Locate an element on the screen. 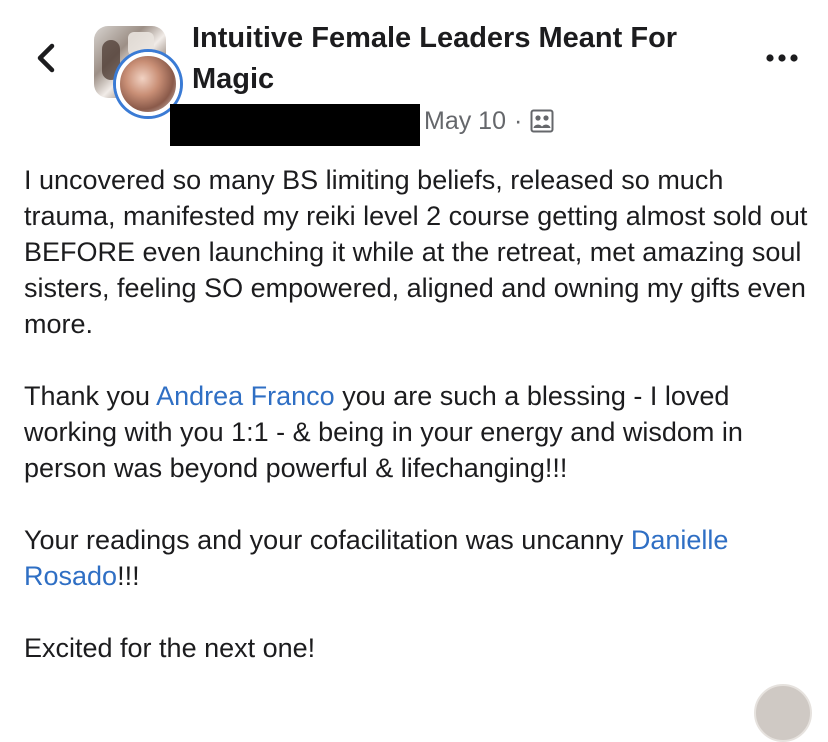 This screenshot has width=828, height=742. mention-link: Andrea Franco is located at coordinates (245, 396).